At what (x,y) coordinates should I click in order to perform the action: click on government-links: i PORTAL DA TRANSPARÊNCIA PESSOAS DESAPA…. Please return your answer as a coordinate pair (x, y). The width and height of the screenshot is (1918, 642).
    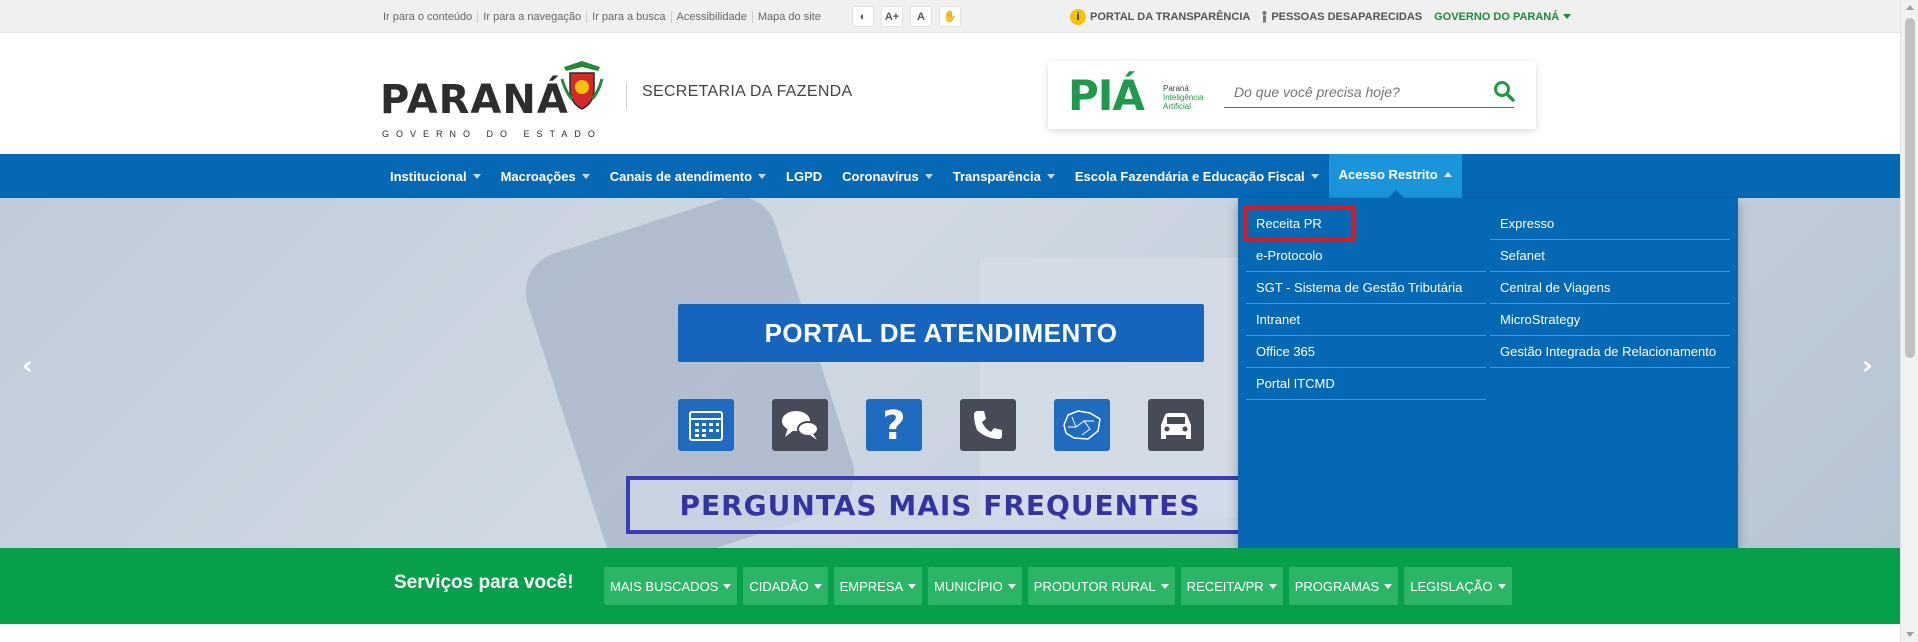
    Looking at the image, I should click on (1321, 16).